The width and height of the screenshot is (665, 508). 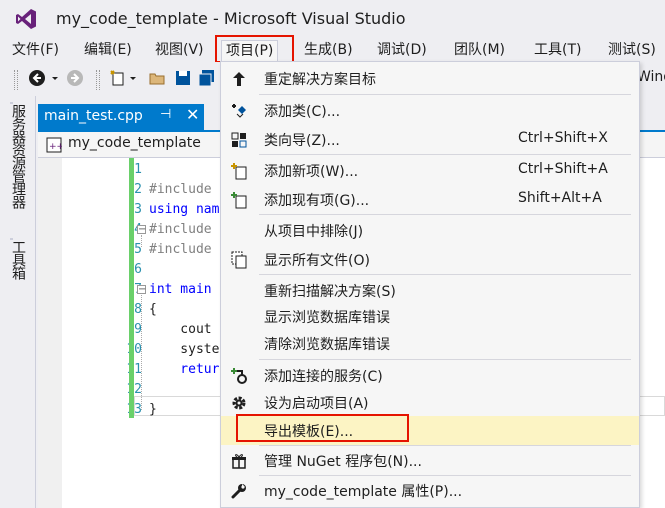 What do you see at coordinates (183, 78) in the screenshot?
I see `save-icon` at bounding box center [183, 78].